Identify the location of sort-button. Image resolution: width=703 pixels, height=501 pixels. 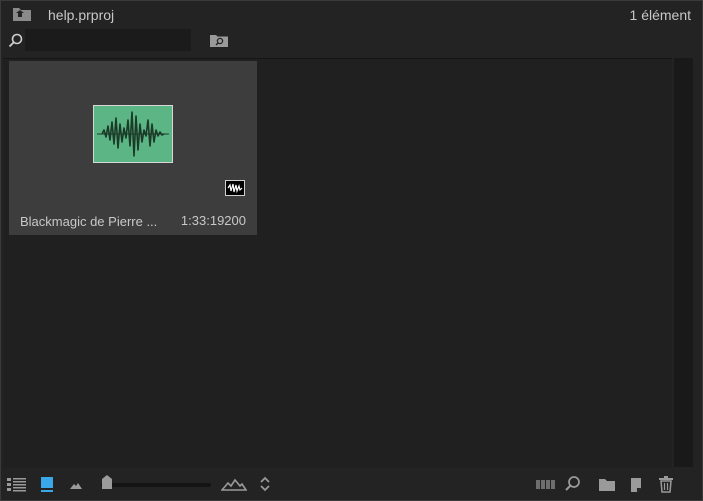
(265, 484).